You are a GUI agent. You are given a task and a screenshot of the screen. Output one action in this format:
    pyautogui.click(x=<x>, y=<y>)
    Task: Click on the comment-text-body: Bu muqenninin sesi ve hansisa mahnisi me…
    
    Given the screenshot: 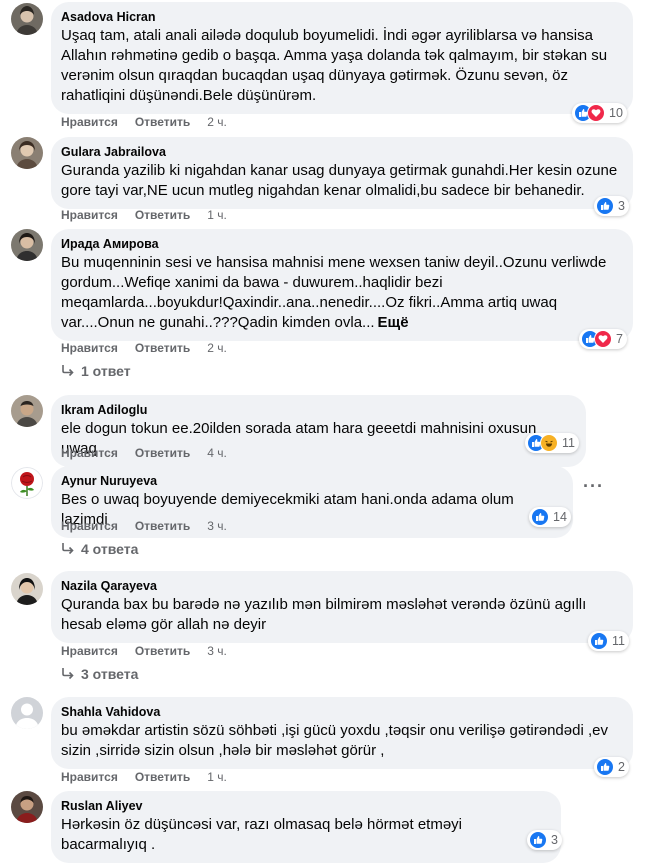 What is the action you would take?
    pyautogui.click(x=334, y=292)
    